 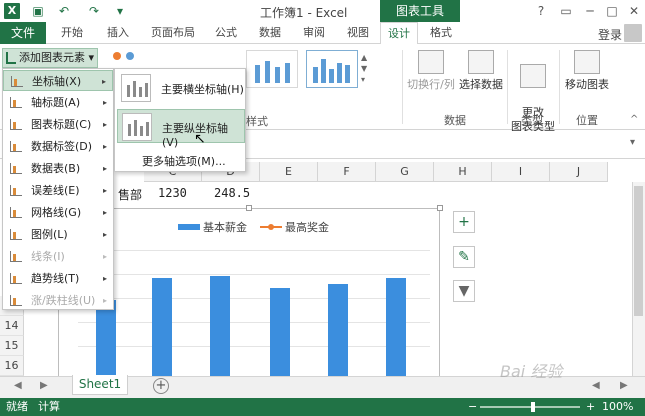 What do you see at coordinates (431, 84) in the screenshot?
I see `switch-row-column-label: 切换行/列` at bounding box center [431, 84].